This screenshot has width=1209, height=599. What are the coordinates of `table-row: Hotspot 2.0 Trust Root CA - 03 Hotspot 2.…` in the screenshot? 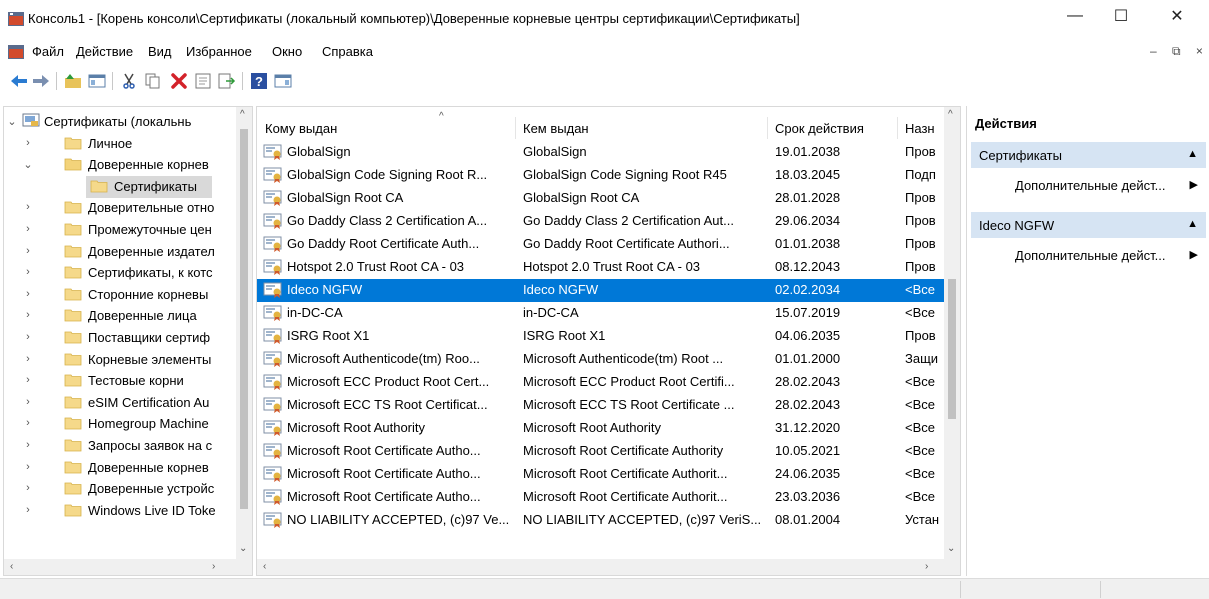 It's located at (602, 267).